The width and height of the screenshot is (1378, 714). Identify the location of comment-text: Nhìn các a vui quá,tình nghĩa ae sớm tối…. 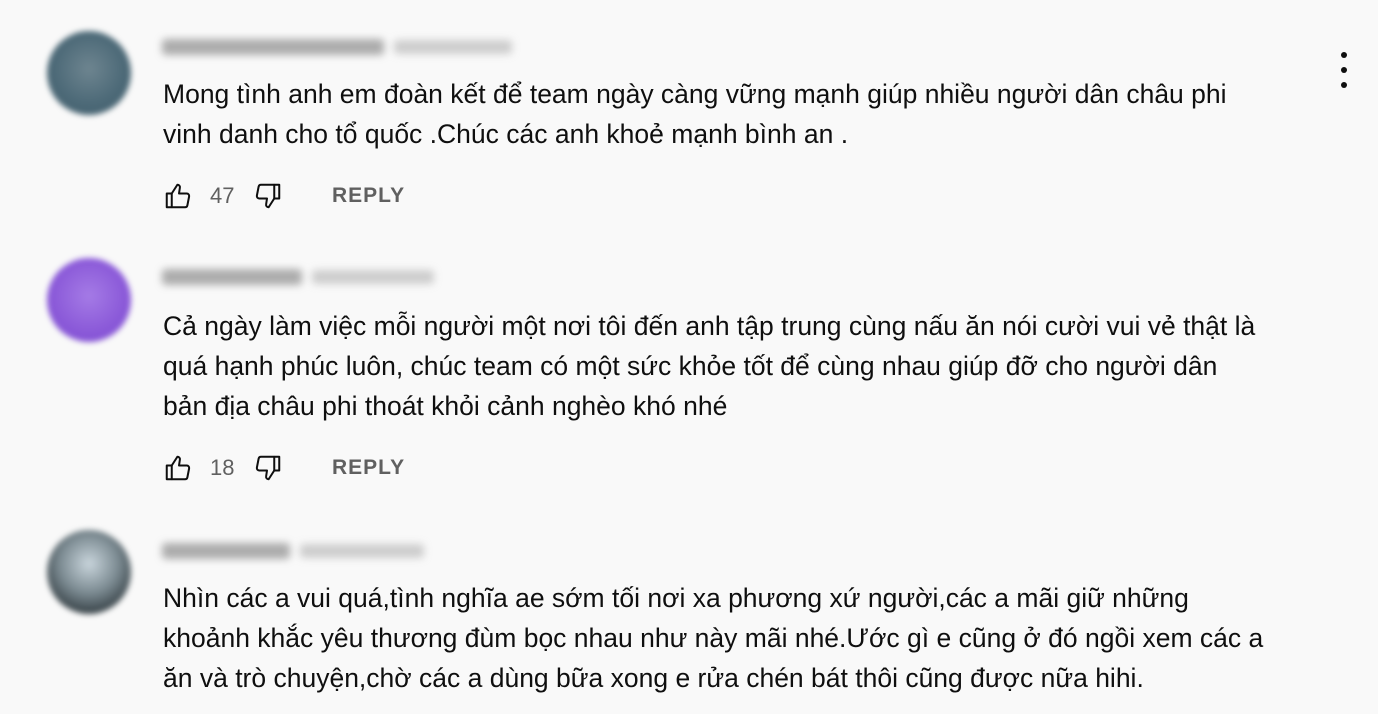
(743, 638).